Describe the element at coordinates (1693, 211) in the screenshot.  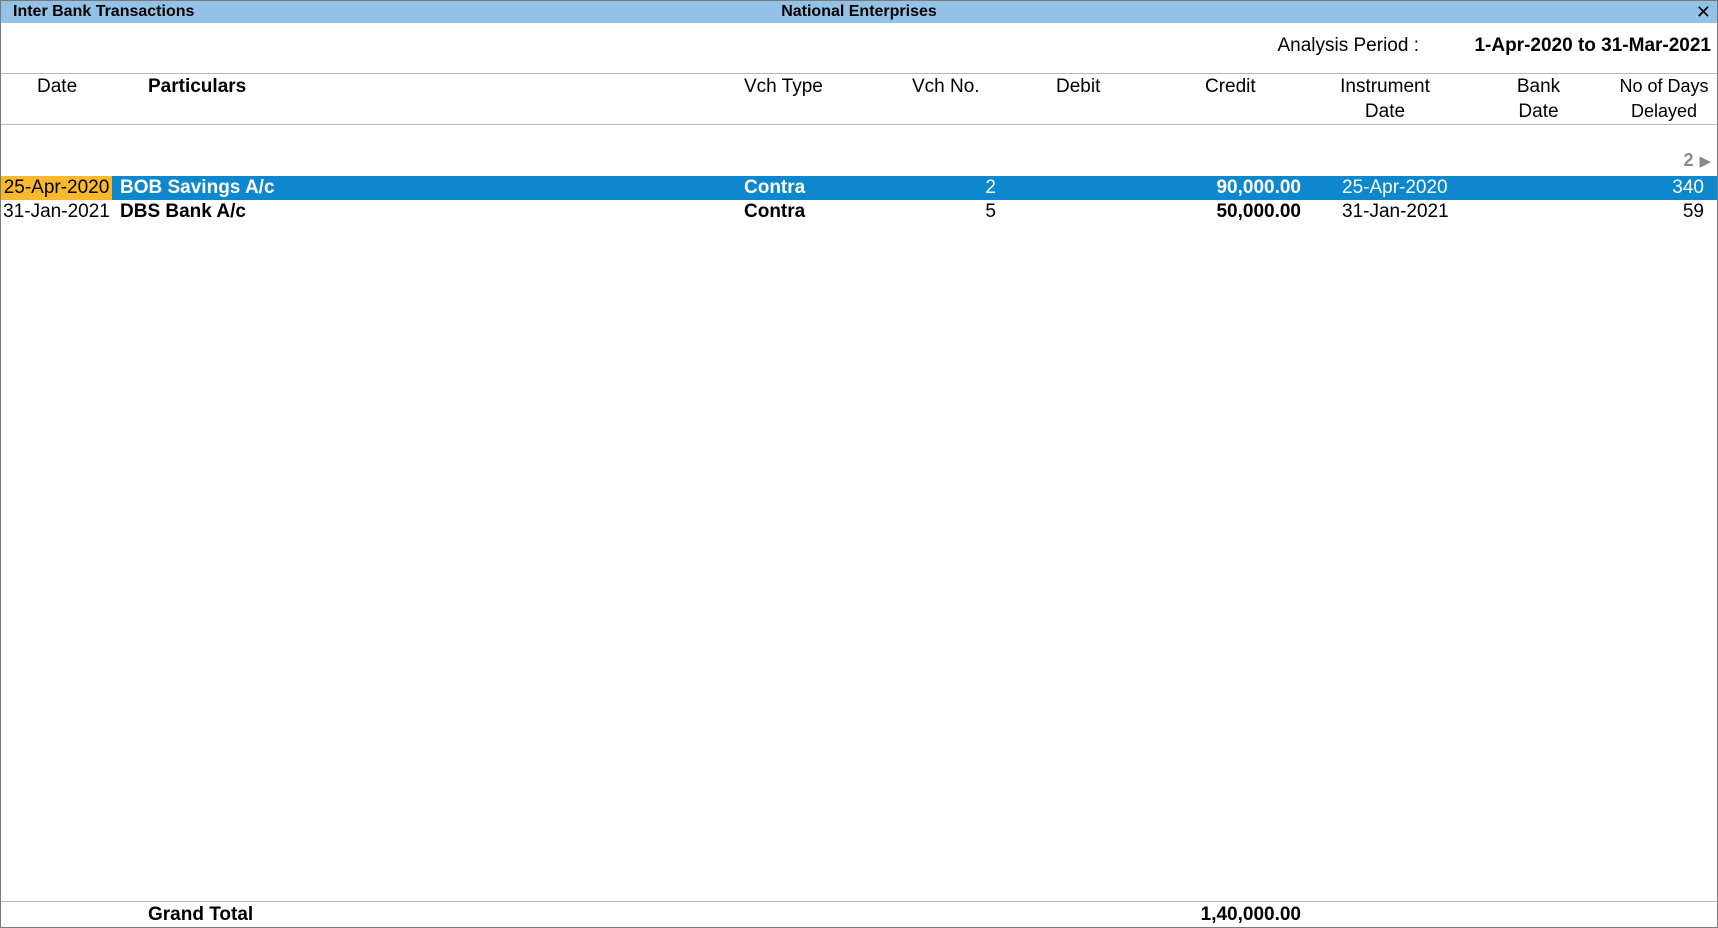
I see `row-days-delayed: 59` at that location.